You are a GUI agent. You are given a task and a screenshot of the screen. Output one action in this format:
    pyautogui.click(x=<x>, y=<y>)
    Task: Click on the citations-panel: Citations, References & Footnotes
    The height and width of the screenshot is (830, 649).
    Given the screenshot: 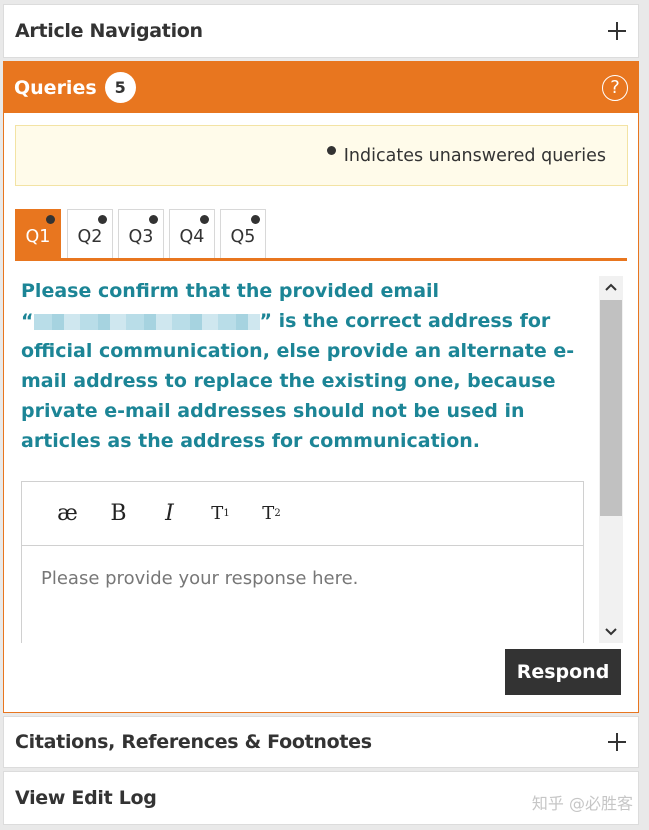 What is the action you would take?
    pyautogui.click(x=321, y=742)
    